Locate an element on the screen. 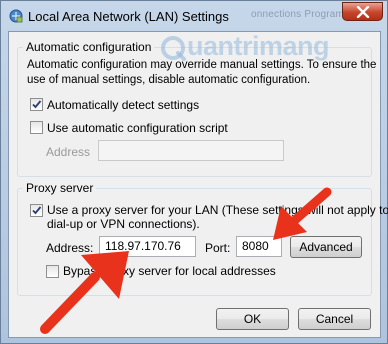 The height and width of the screenshot is (344, 388). script-address-label: Address is located at coordinates (68, 152).